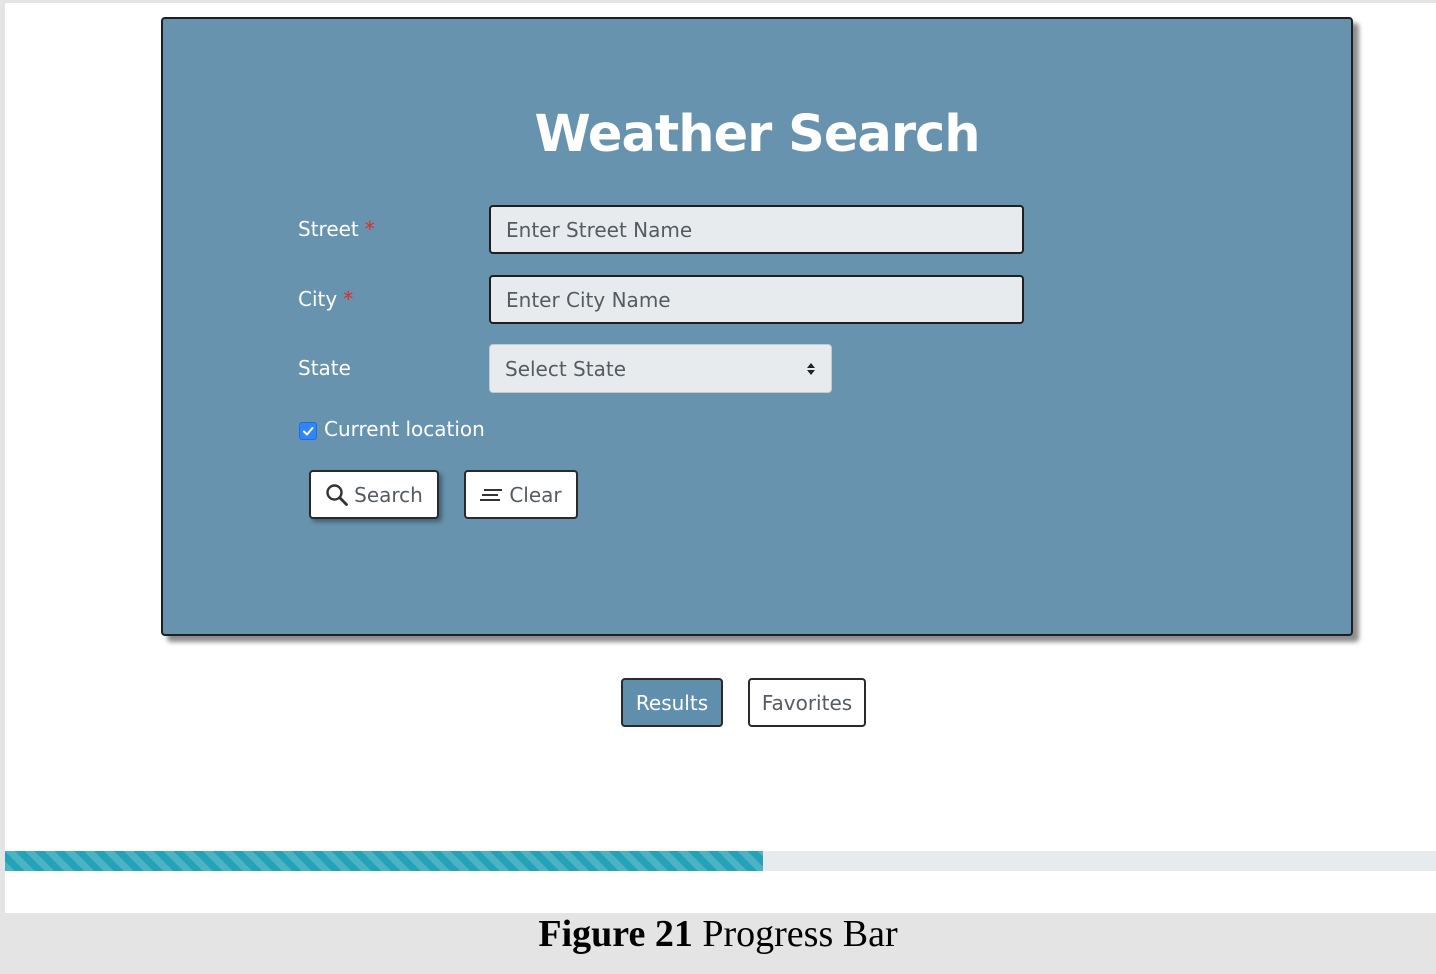 Image resolution: width=1436 pixels, height=974 pixels. Describe the element at coordinates (615, 934) in the screenshot. I see `figure-number: Figure 21` at that location.